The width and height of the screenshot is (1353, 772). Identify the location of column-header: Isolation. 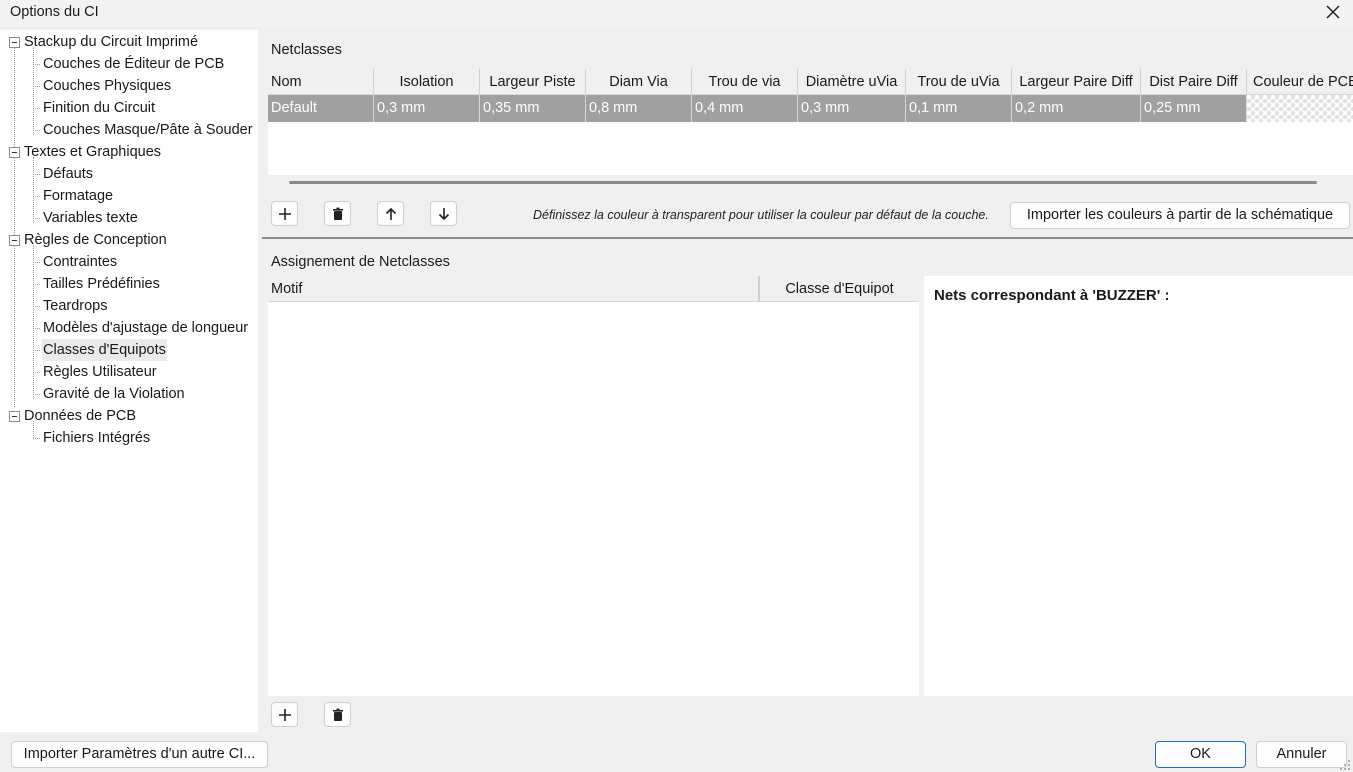
(427, 82).